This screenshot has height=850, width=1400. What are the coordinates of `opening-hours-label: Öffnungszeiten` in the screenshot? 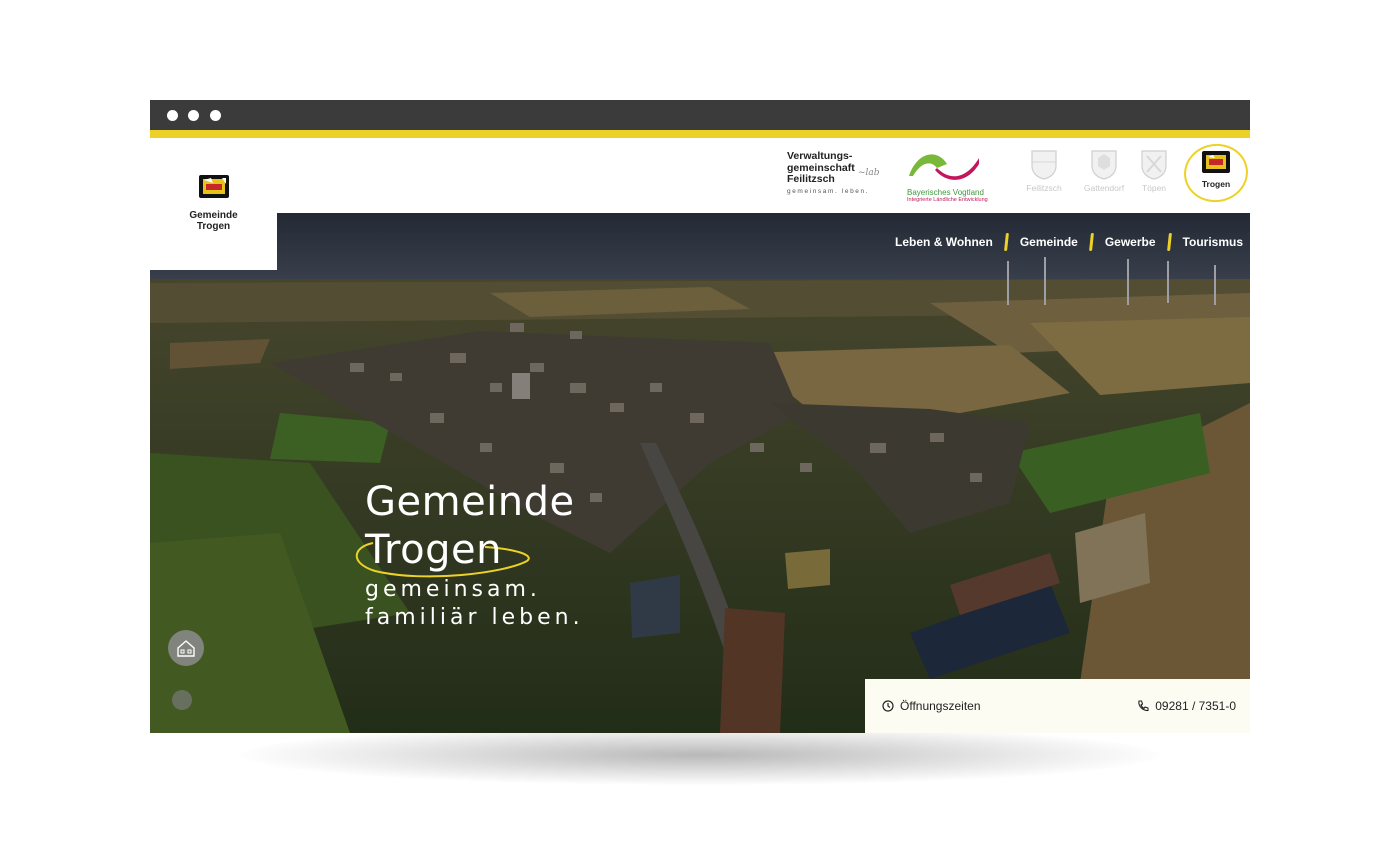 It's located at (940, 706).